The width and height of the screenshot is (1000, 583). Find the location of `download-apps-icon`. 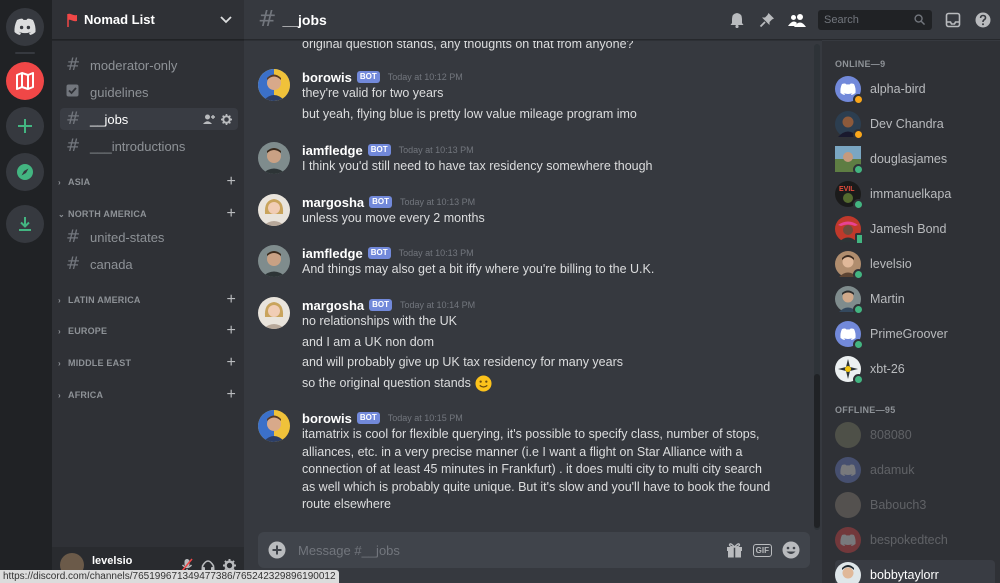

download-apps-icon is located at coordinates (25, 224).